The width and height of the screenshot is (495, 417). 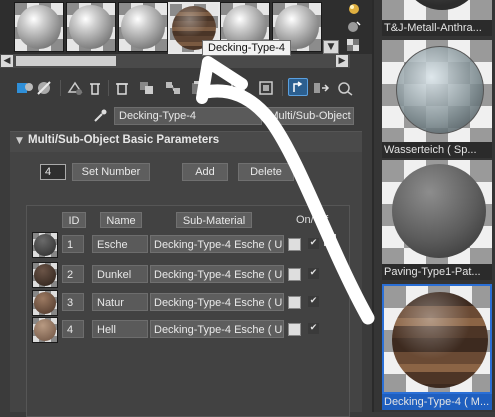 What do you see at coordinates (214, 220) in the screenshot?
I see `submaterial-header-button: Sub-Material` at bounding box center [214, 220].